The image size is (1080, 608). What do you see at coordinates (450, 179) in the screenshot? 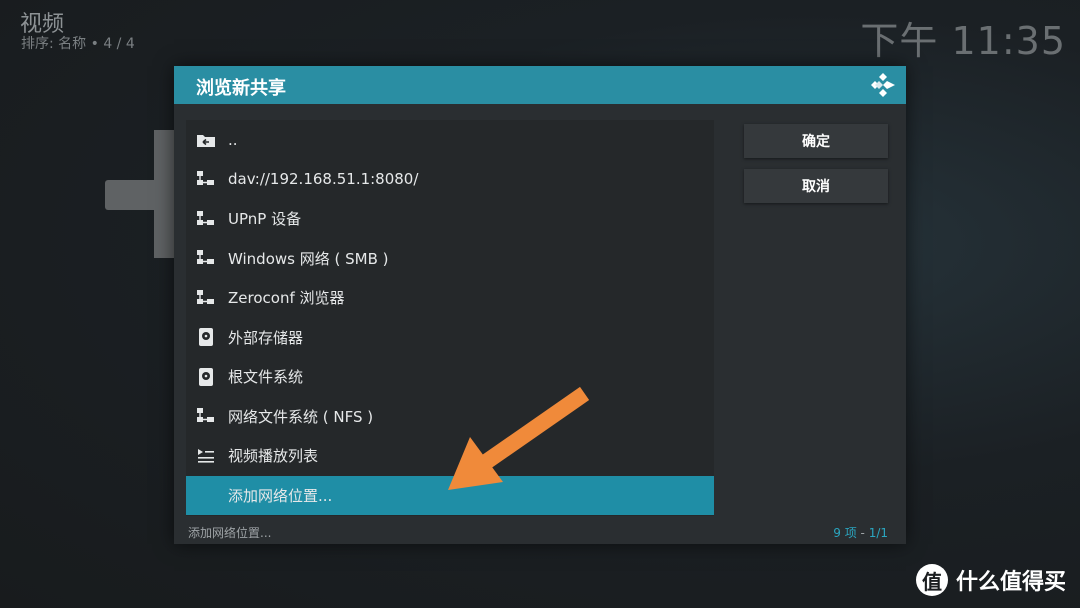
I see `list-item-dav: dav://192.168.51.1:8080/` at bounding box center [450, 179].